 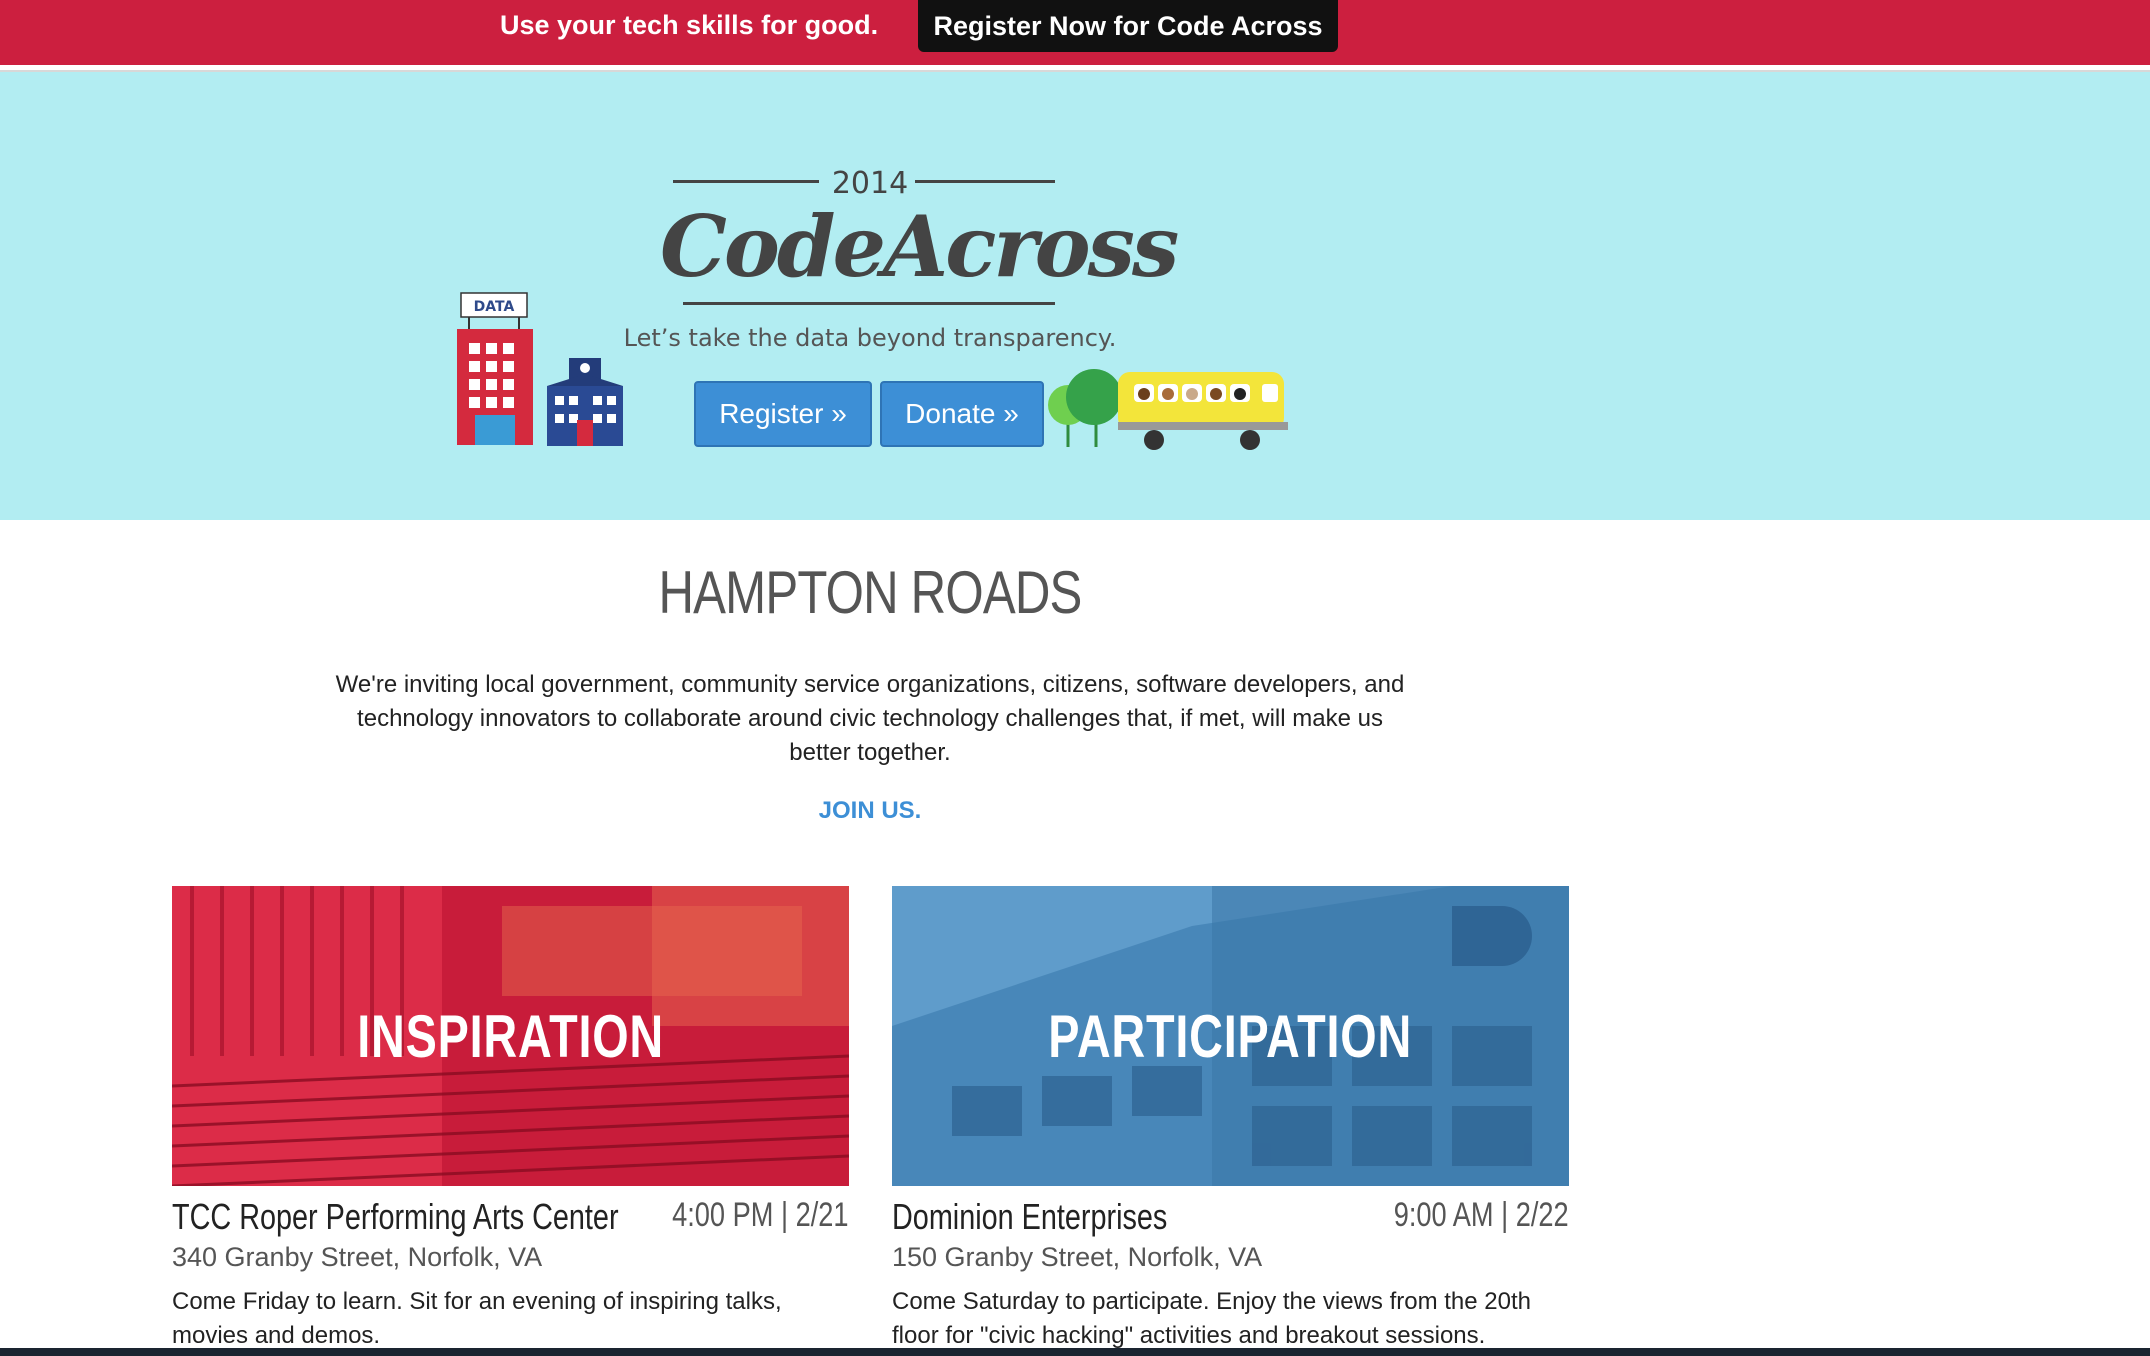 I want to click on banner-tagline: Use your tech skills for good., so click(x=689, y=25).